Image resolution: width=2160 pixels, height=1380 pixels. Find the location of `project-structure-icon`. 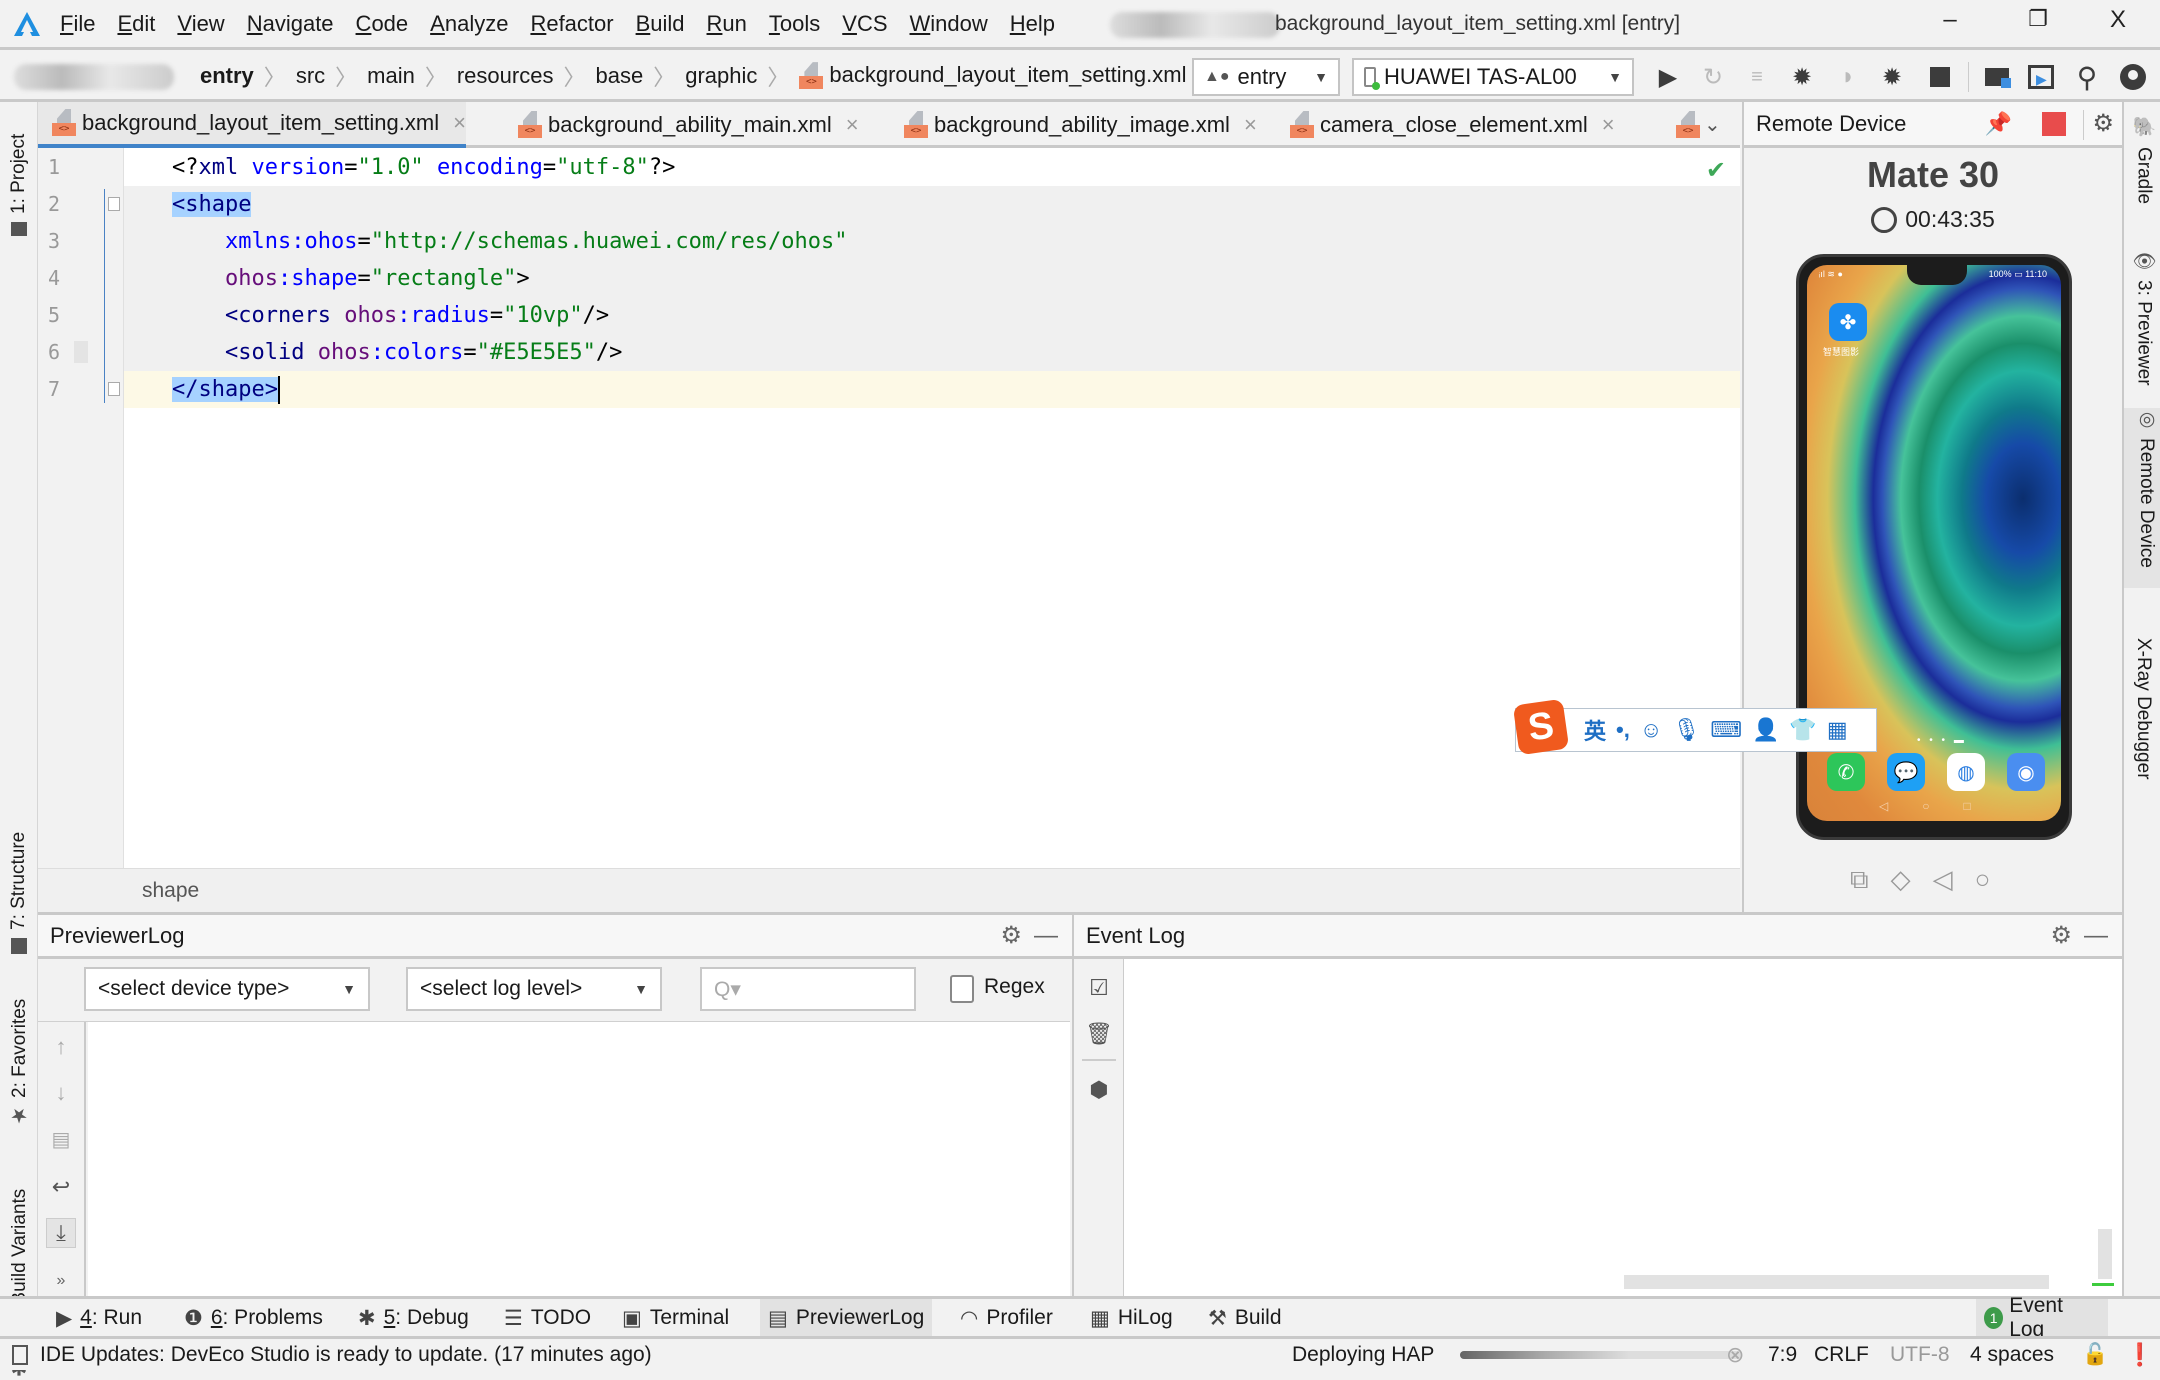

project-structure-icon is located at coordinates (1997, 77).